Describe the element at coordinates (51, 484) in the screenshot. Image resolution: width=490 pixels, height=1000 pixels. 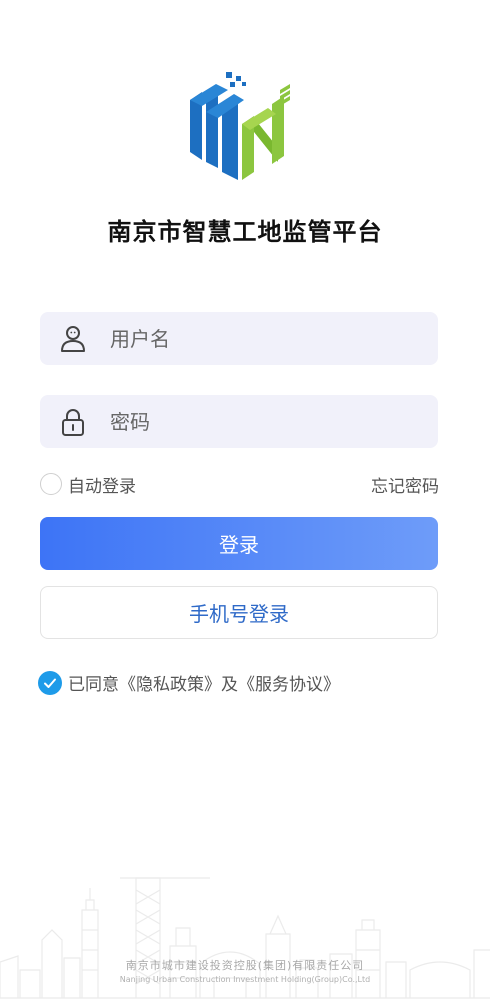
I see `auto-login-radio` at that location.